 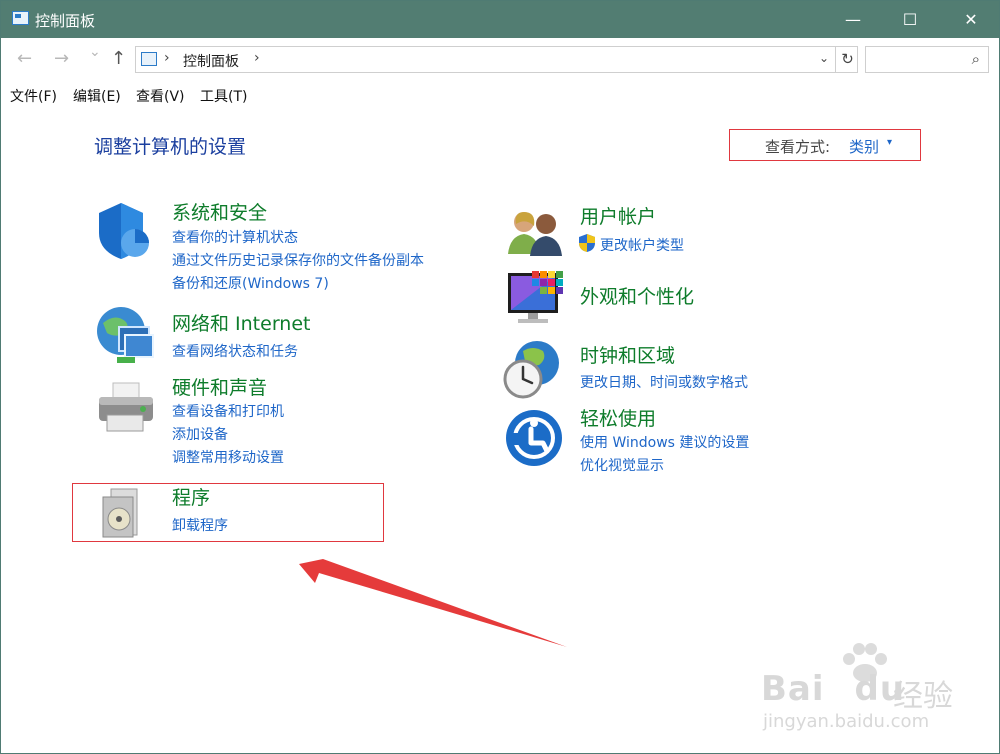 I want to click on baidu-watermark: Bai du 经验 jingyan.baidu.com, so click(x=876, y=691).